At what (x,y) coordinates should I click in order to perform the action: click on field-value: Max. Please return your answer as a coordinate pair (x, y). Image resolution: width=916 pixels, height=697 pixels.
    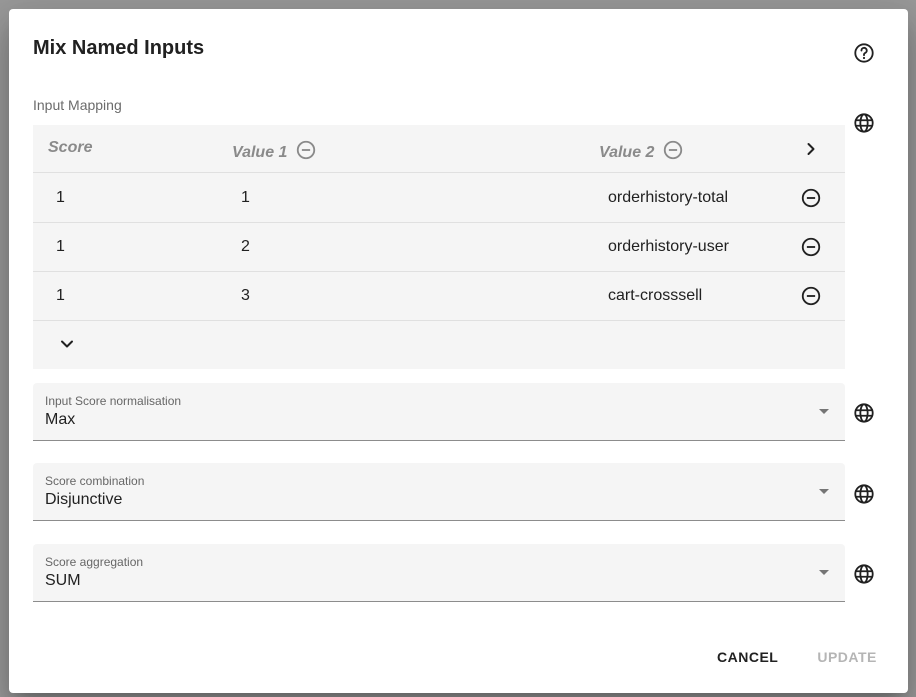
    Looking at the image, I should click on (60, 419).